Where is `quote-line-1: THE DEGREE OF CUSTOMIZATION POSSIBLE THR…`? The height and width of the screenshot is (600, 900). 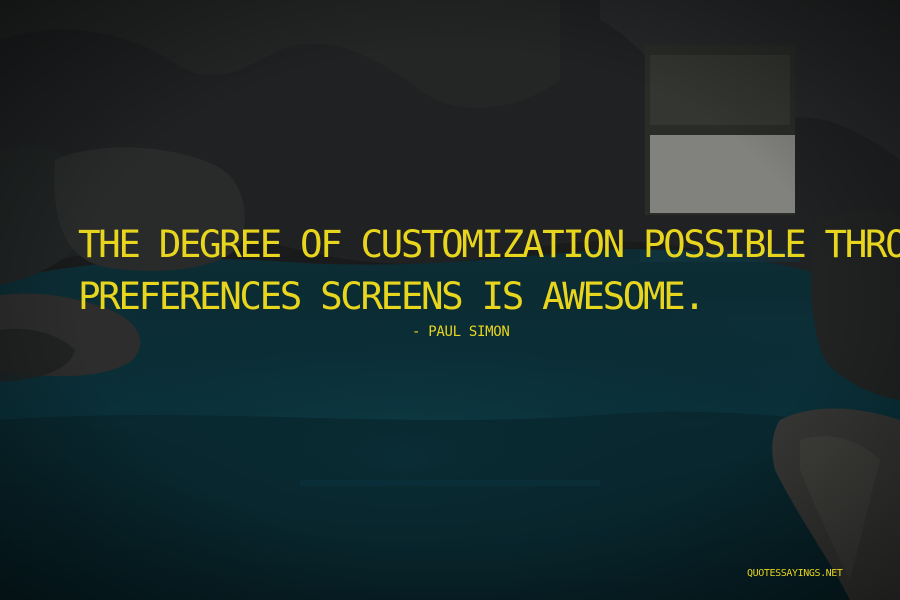
quote-line-1: THE DEGREE OF CUSTOMIZATION POSSIBLE THR… is located at coordinates (489, 244).